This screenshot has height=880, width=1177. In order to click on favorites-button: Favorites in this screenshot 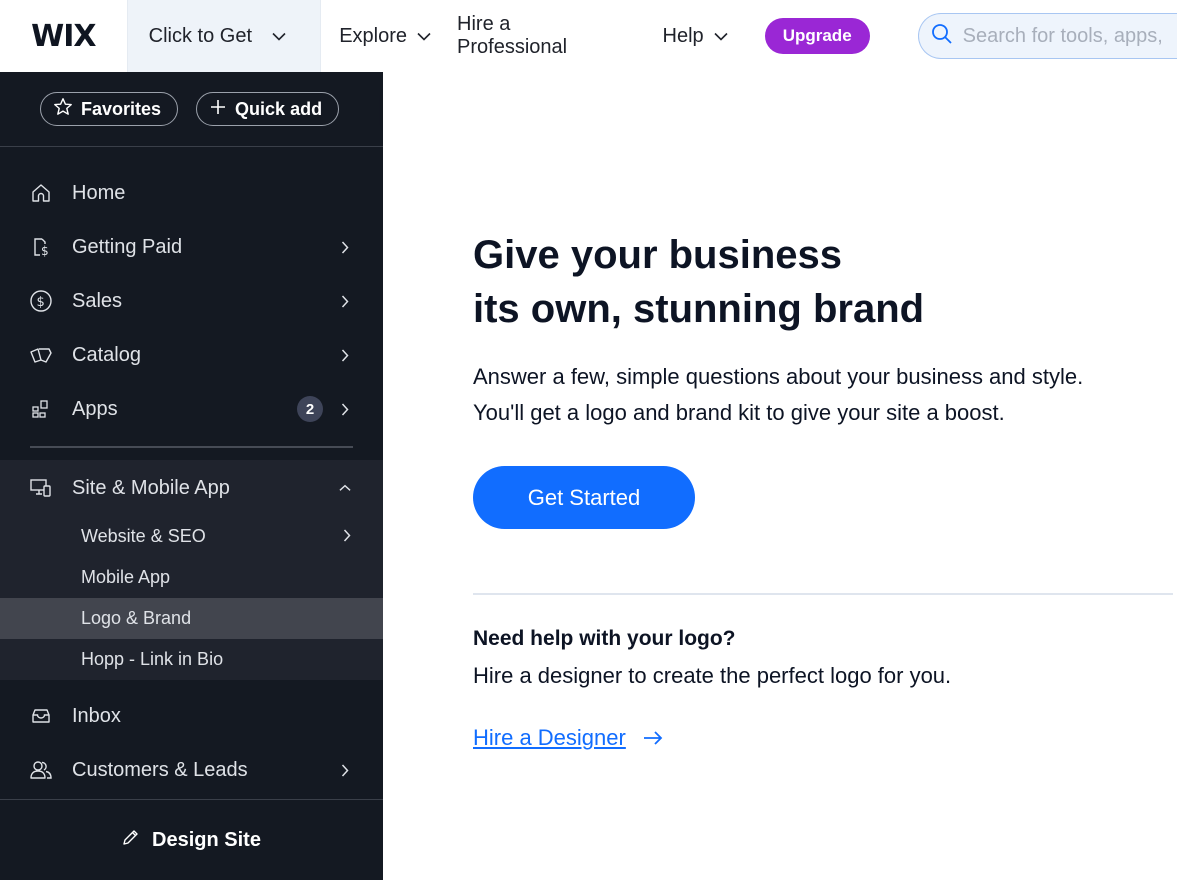, I will do `click(109, 109)`.